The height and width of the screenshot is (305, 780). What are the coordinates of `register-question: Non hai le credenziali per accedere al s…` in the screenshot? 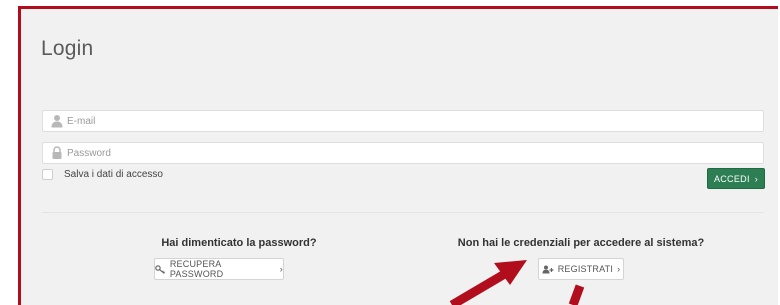 It's located at (581, 243).